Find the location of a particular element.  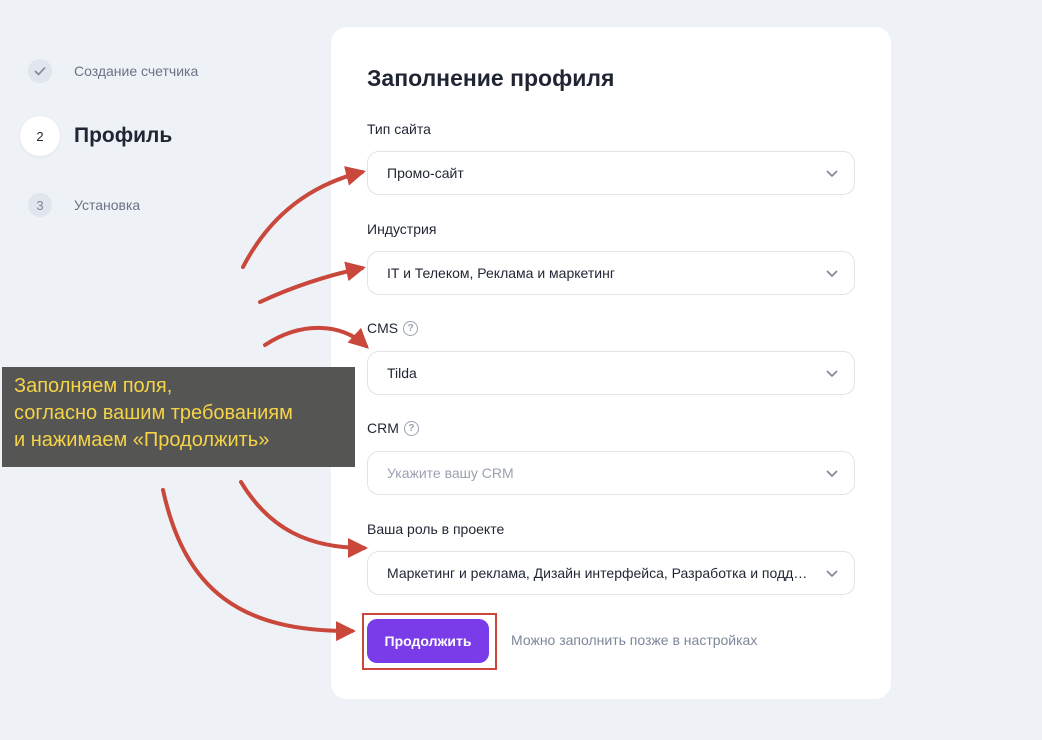

arrow-to-continue is located at coordinates (258, 565).